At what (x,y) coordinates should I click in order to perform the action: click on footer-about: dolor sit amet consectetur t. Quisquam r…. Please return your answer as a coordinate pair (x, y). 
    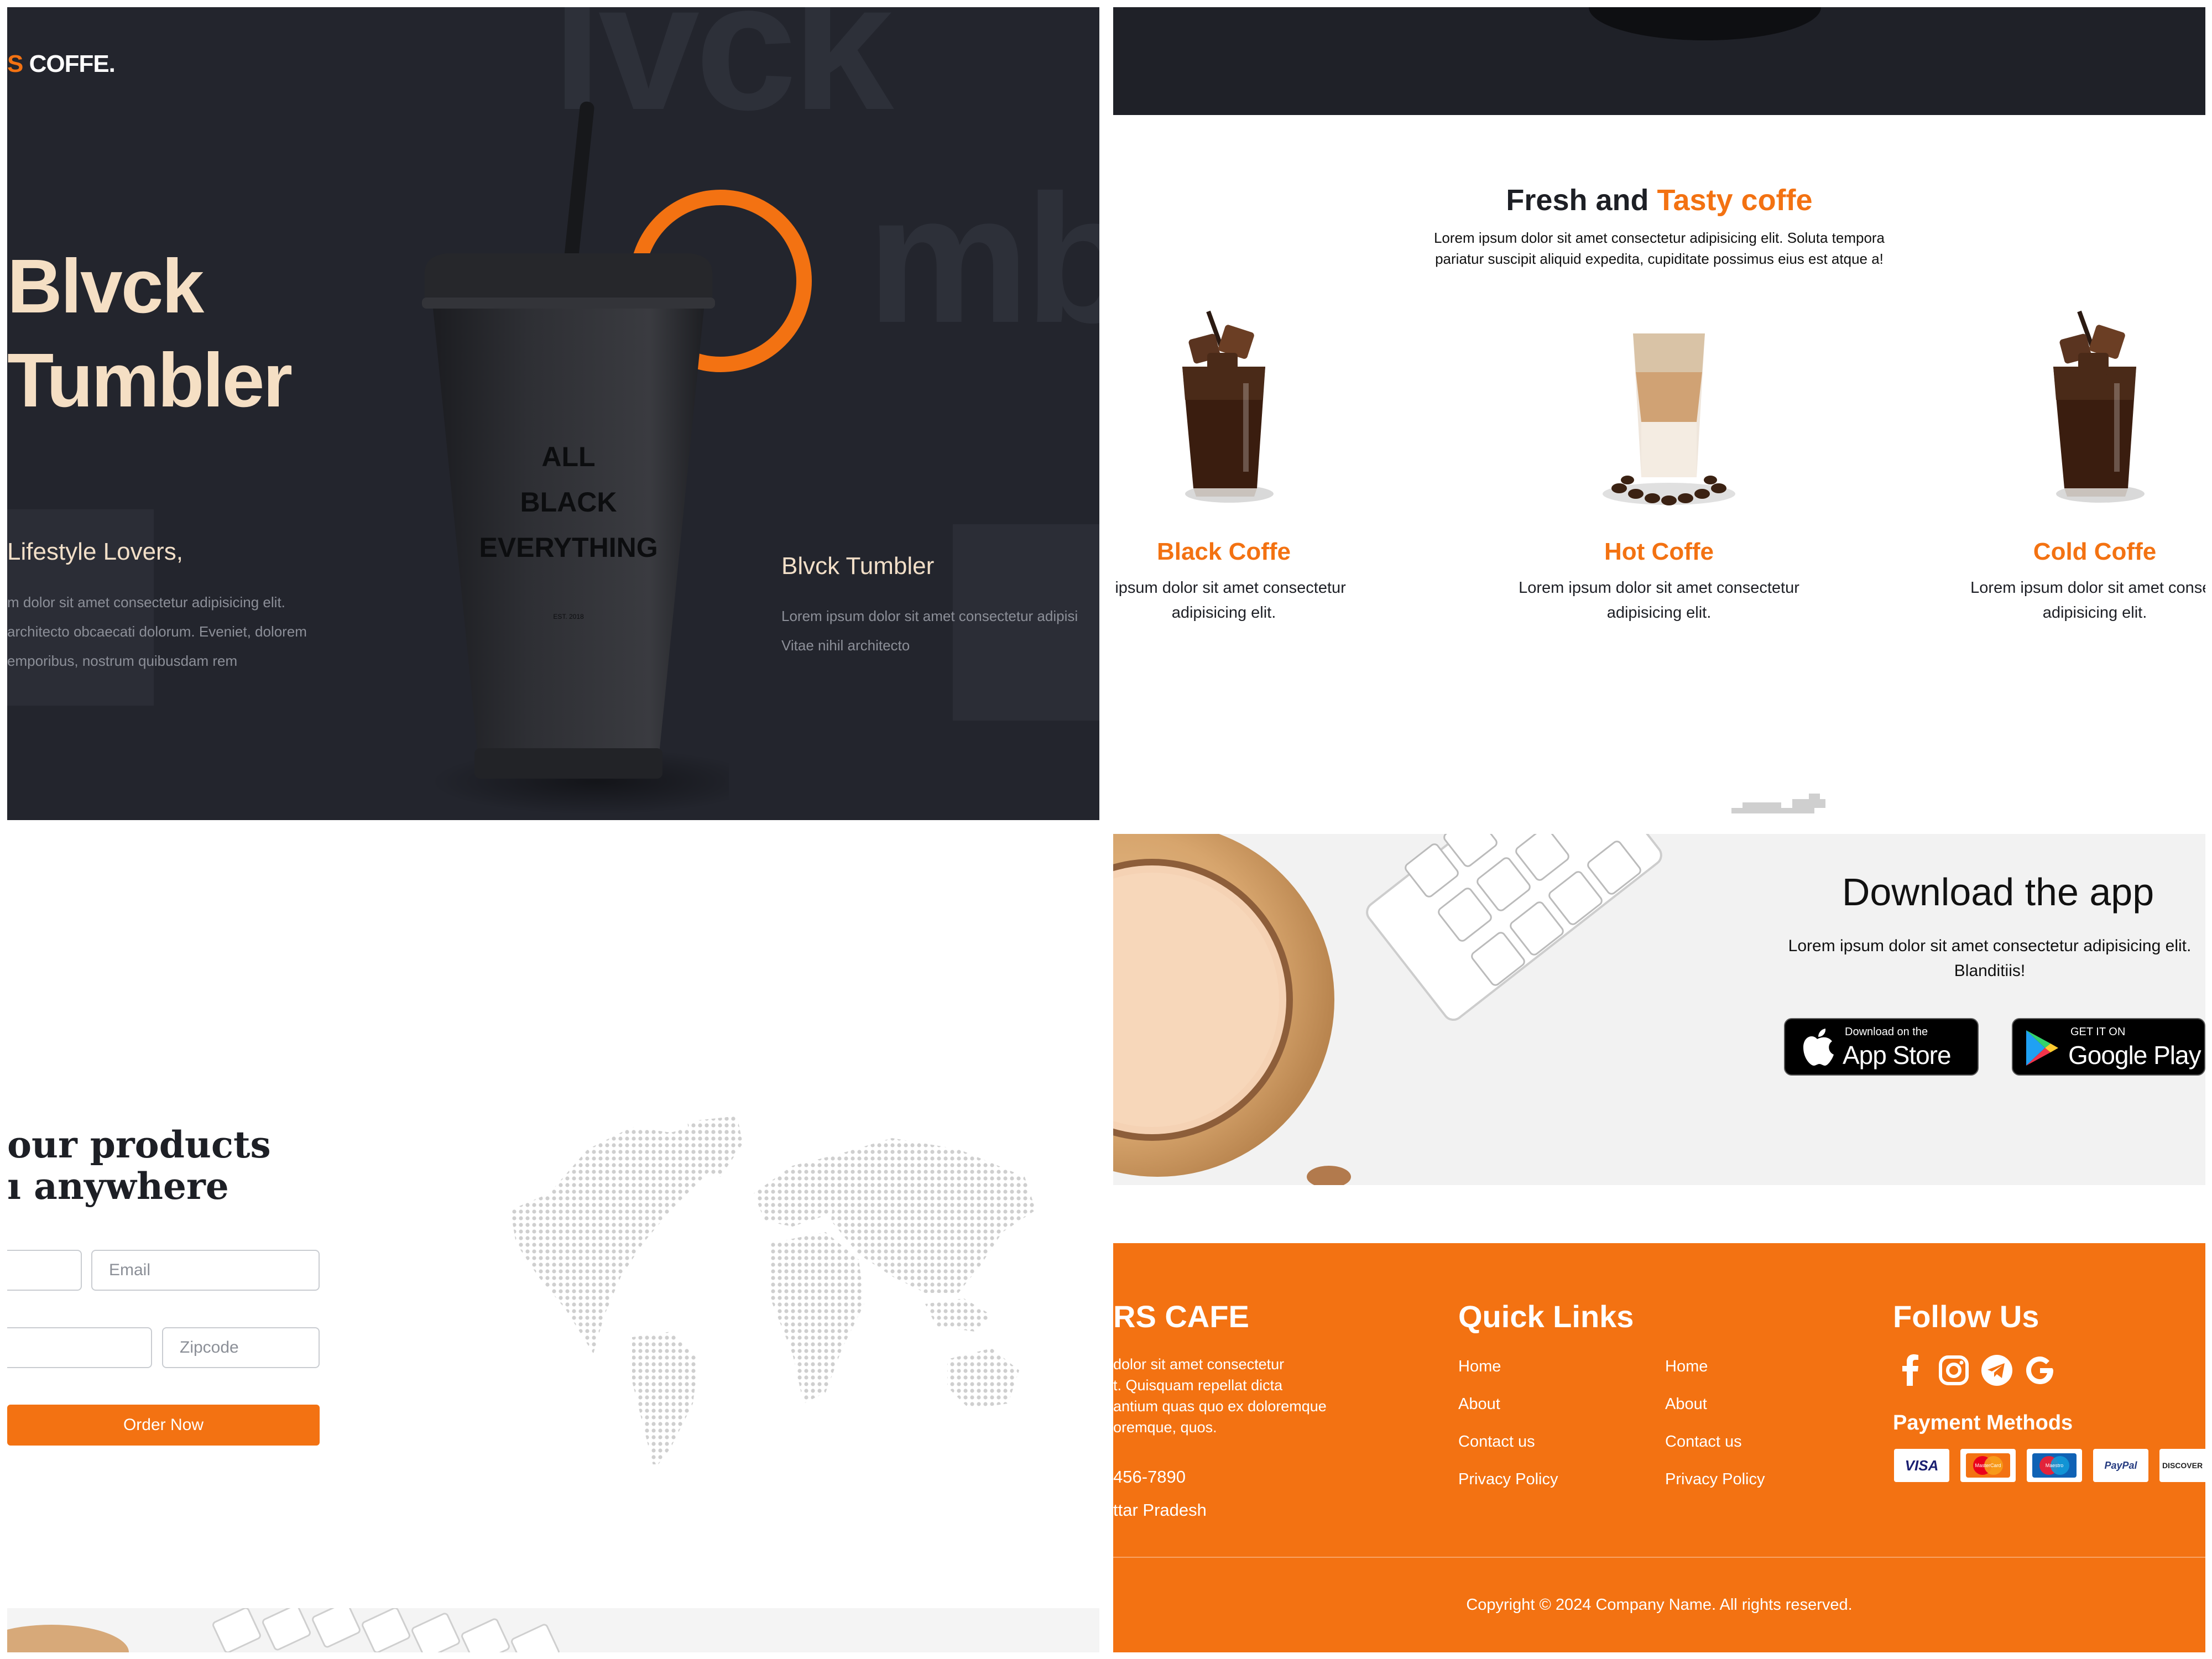
    Looking at the image, I should click on (1220, 1396).